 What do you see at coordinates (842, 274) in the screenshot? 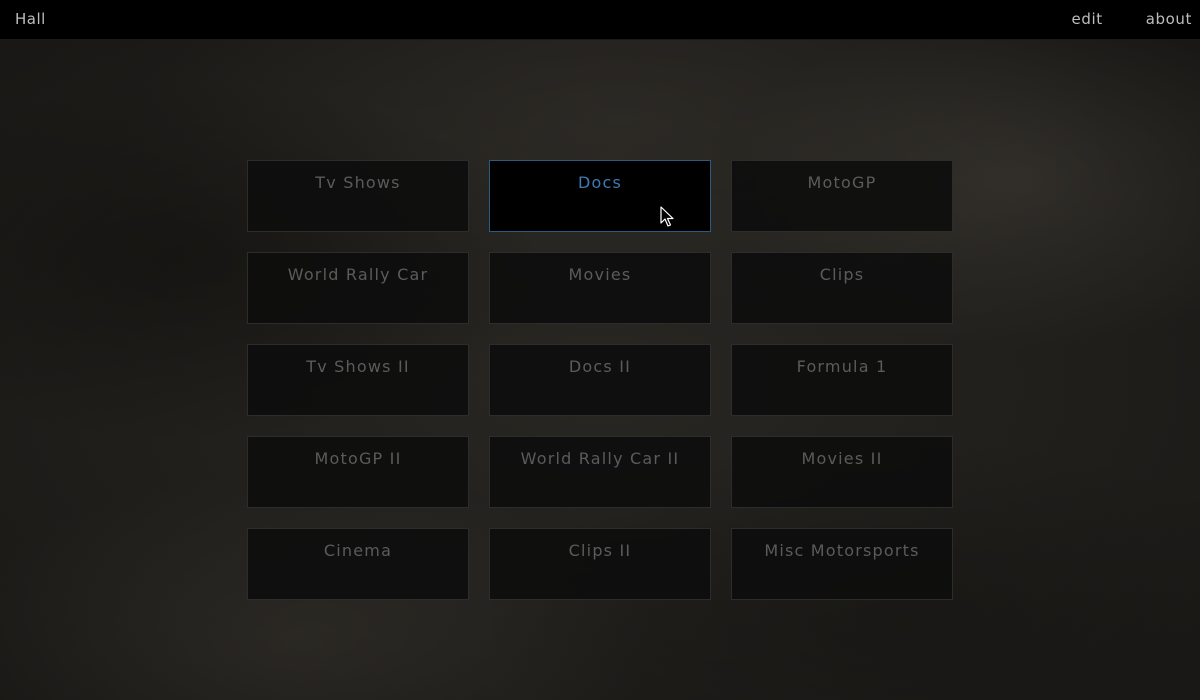
I see `tile-label: Clips` at bounding box center [842, 274].